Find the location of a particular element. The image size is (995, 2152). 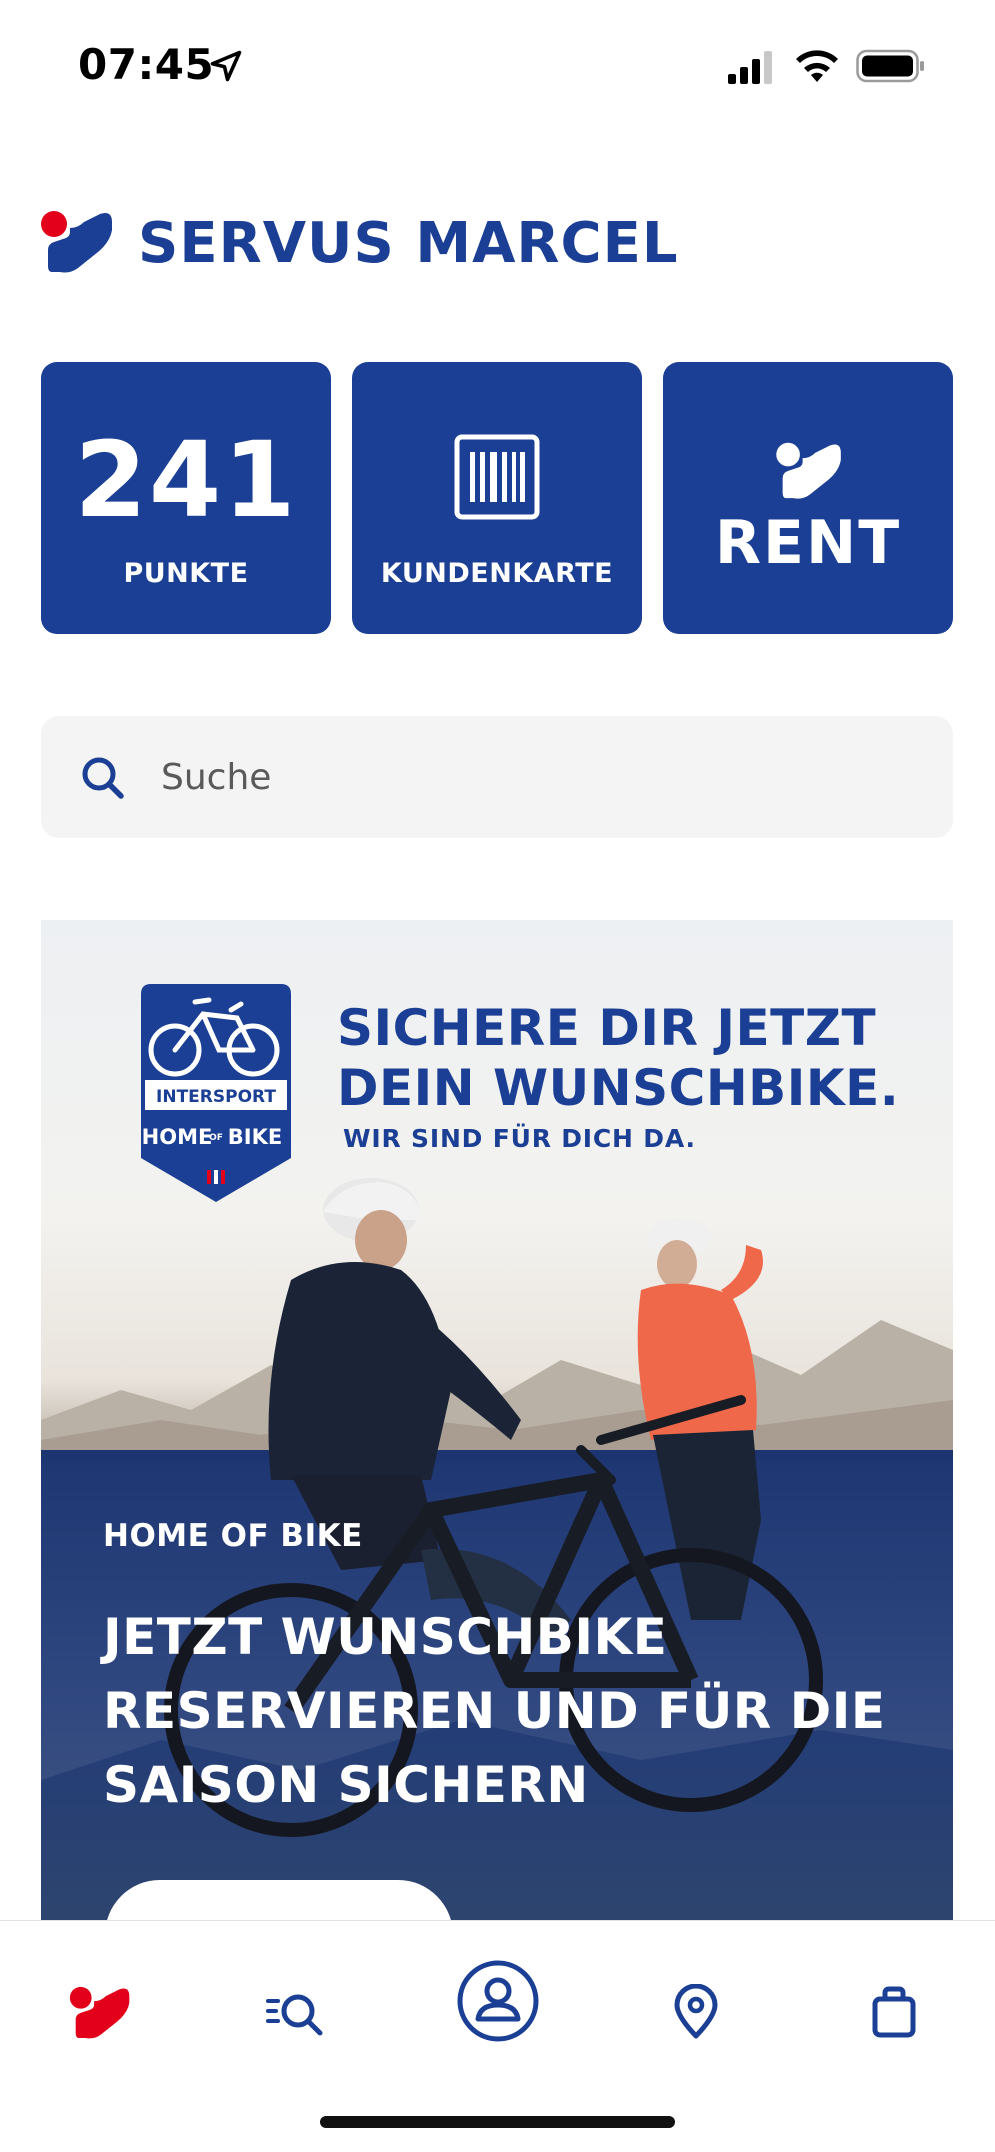

points-tile: 241 PUNKTE is located at coordinates (186, 498).